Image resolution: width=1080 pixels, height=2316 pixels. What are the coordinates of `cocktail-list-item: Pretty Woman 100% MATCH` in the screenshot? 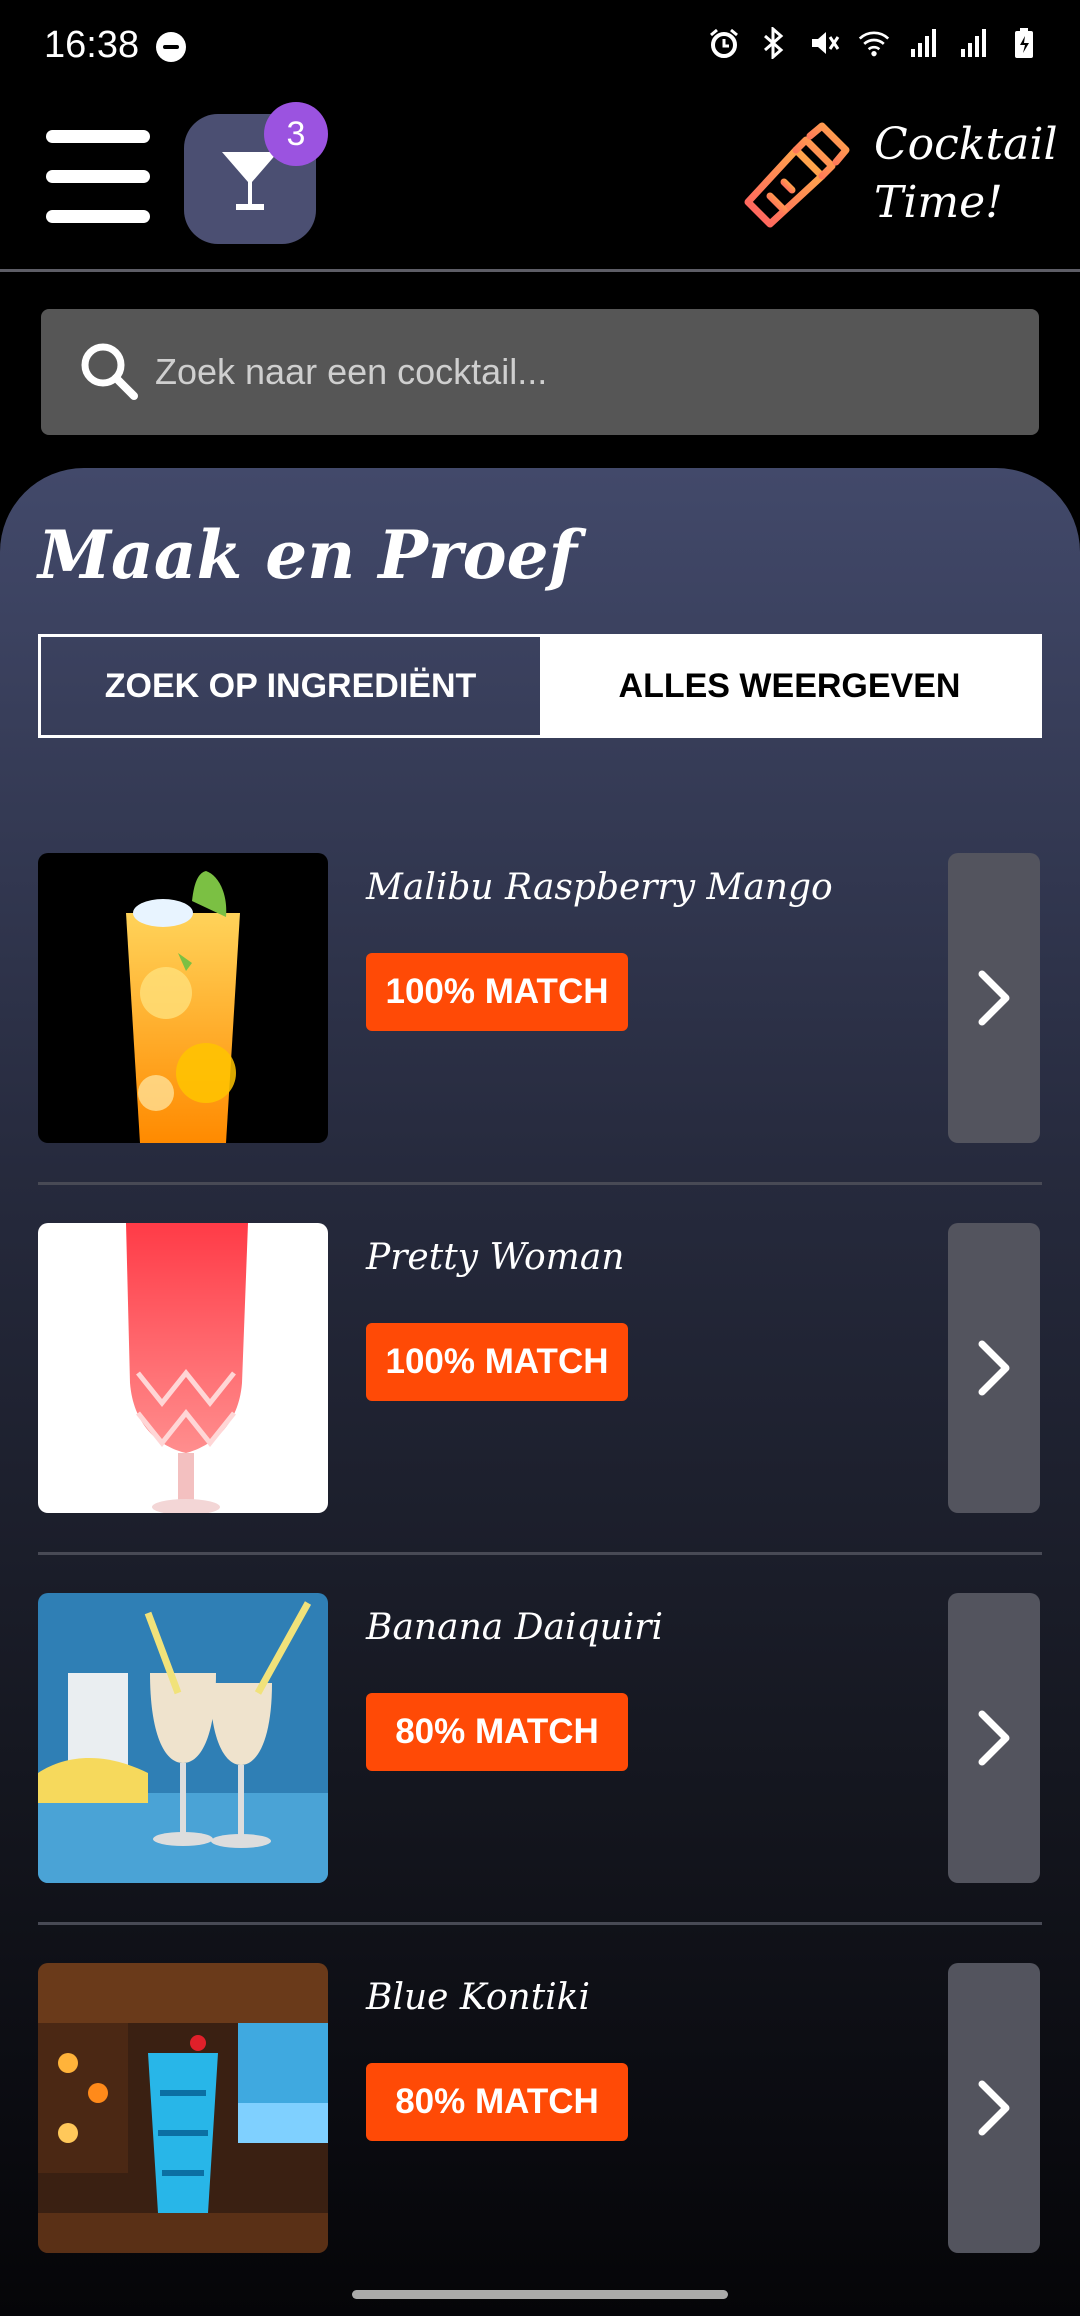 It's located at (540, 1368).